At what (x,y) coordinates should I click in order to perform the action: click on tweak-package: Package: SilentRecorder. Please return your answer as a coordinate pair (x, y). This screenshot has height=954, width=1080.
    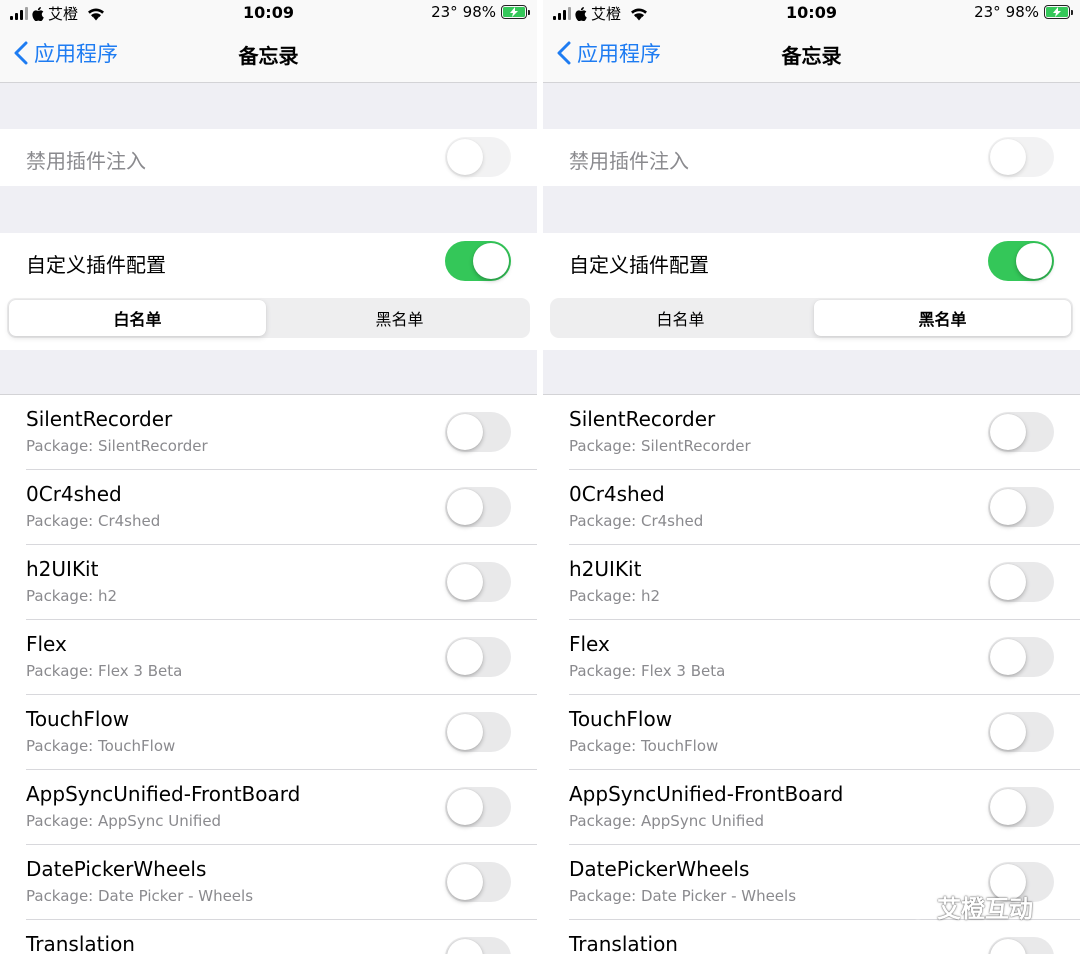
    Looking at the image, I should click on (117, 446).